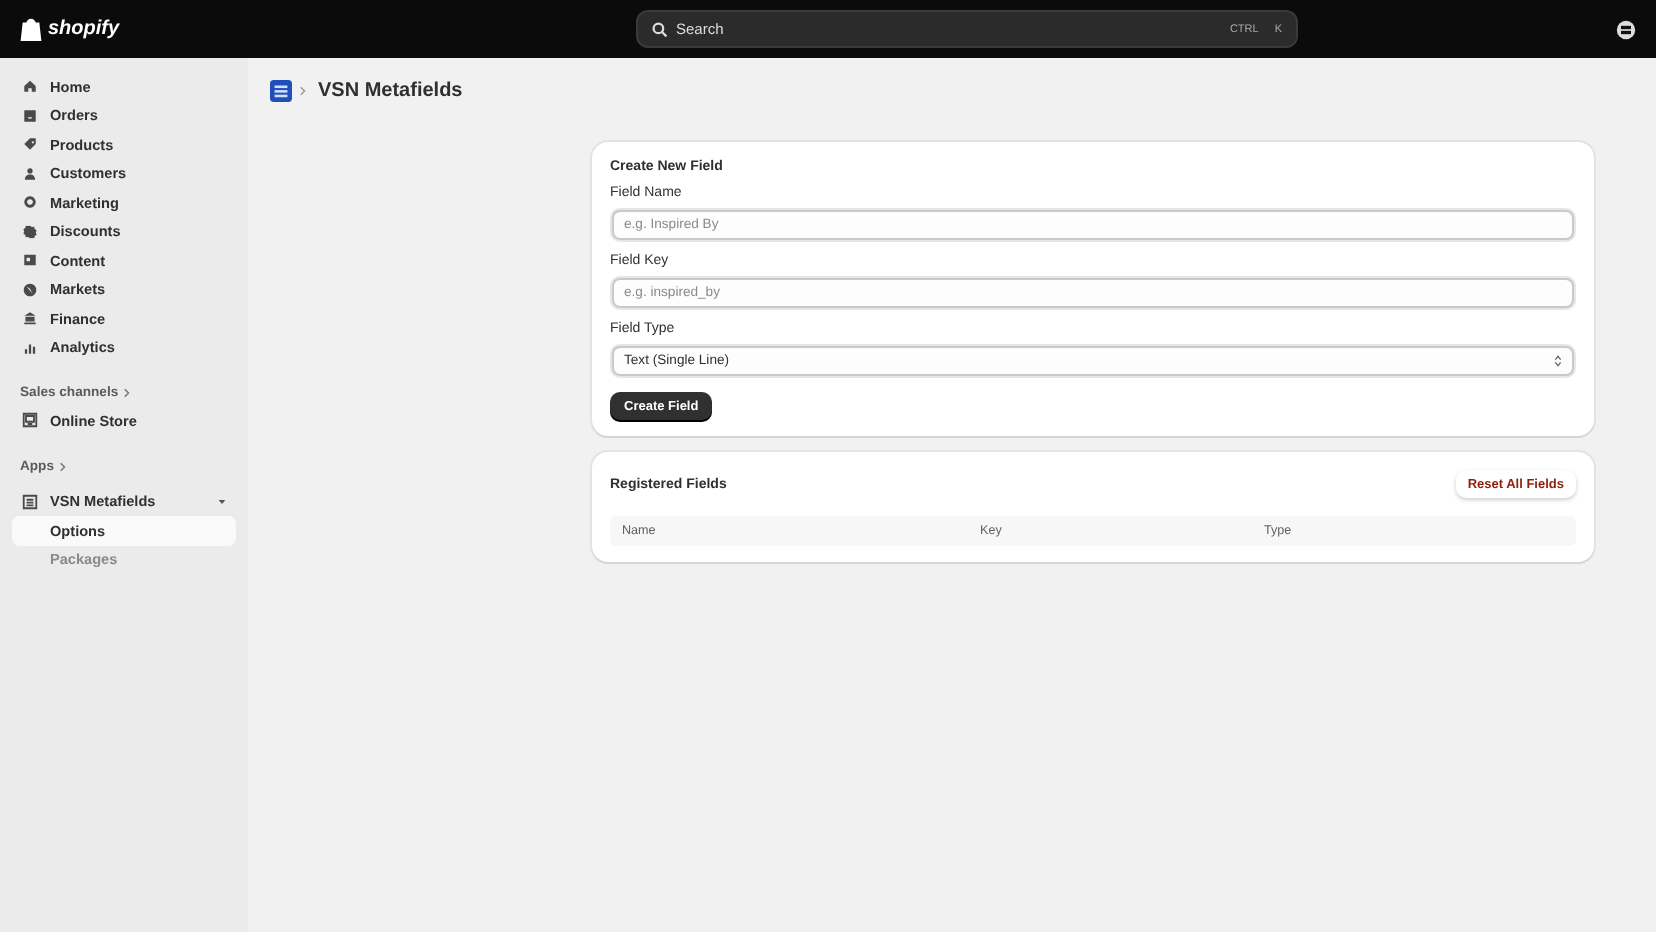 The width and height of the screenshot is (1656, 932). I want to click on app-icon, so click(30, 501).